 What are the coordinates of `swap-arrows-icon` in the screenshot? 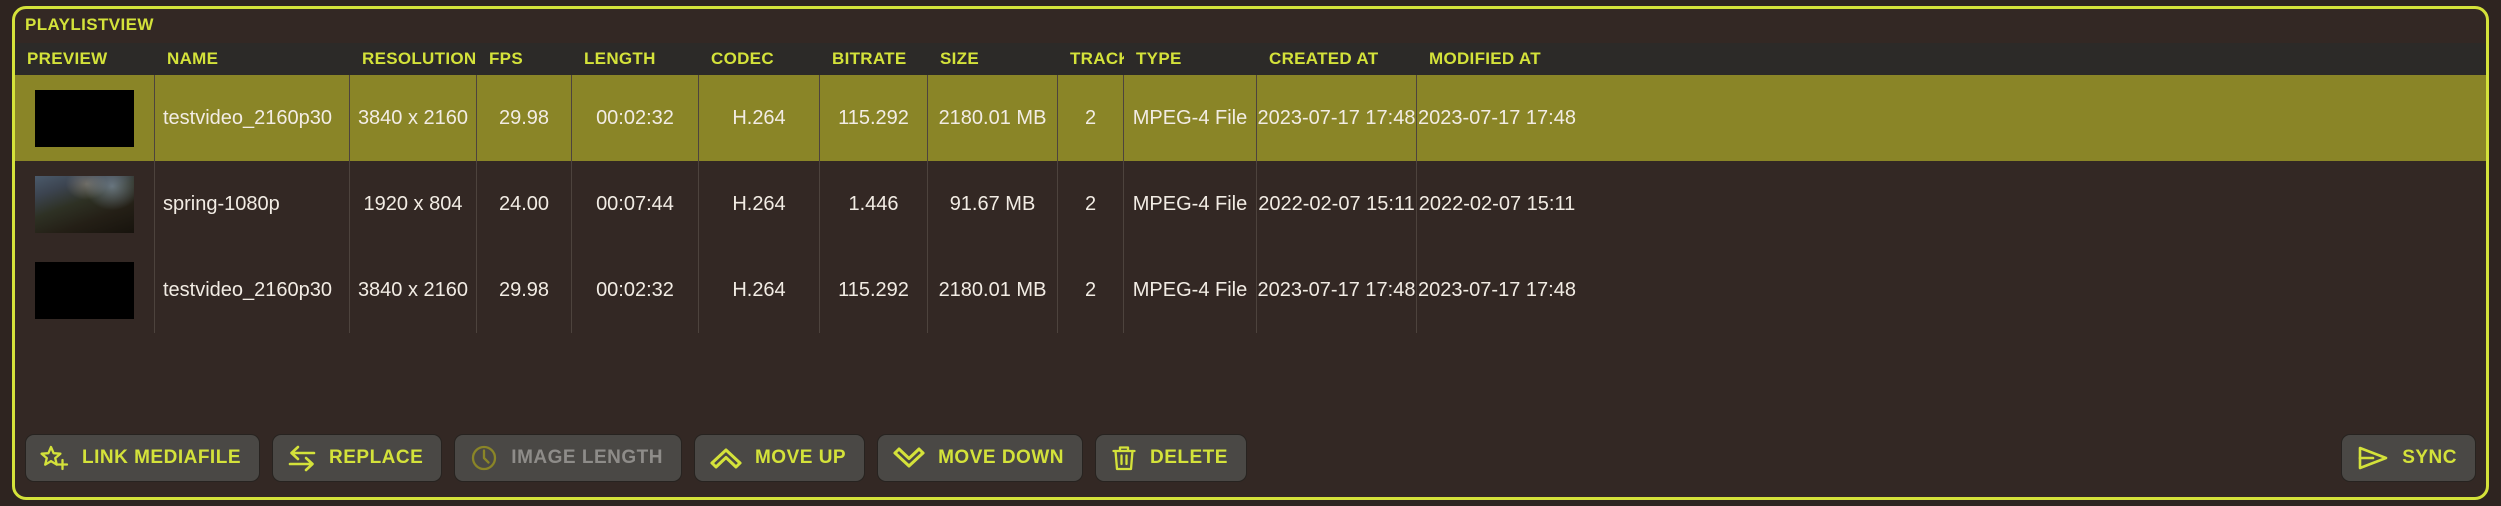 It's located at (302, 458).